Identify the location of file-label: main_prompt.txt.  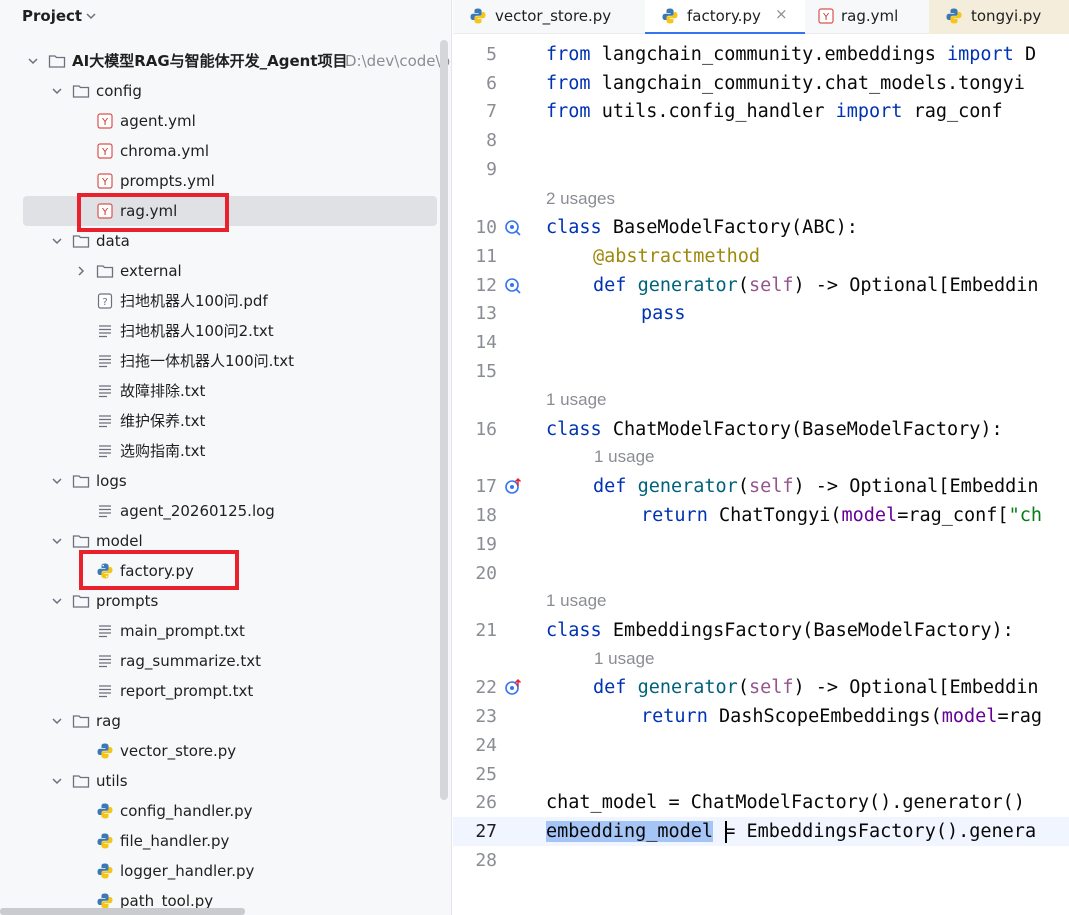
(182, 631).